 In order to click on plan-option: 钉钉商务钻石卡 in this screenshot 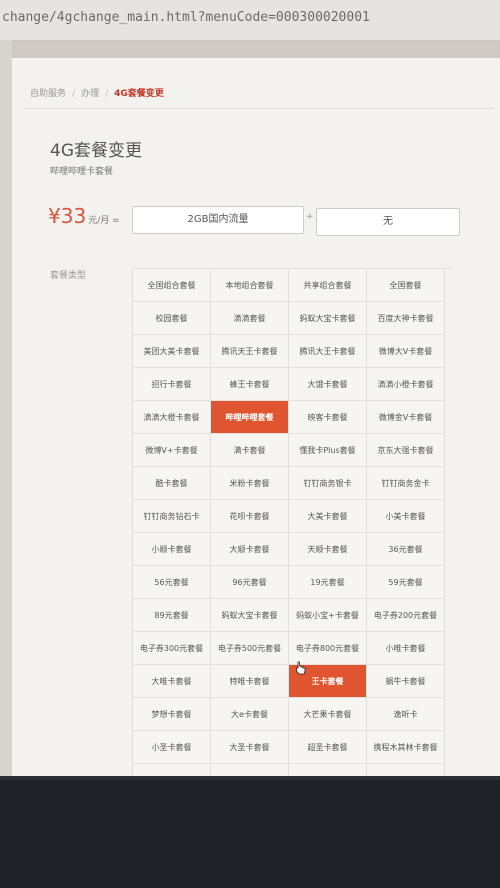, I will do `click(172, 516)`.